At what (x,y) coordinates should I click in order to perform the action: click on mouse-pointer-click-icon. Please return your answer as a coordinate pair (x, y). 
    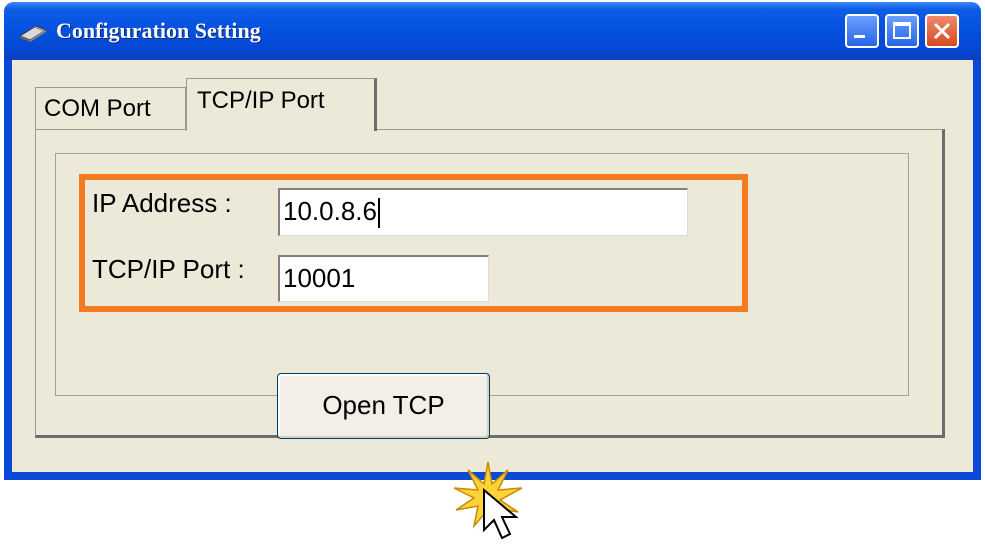
    Looking at the image, I should click on (493, 507).